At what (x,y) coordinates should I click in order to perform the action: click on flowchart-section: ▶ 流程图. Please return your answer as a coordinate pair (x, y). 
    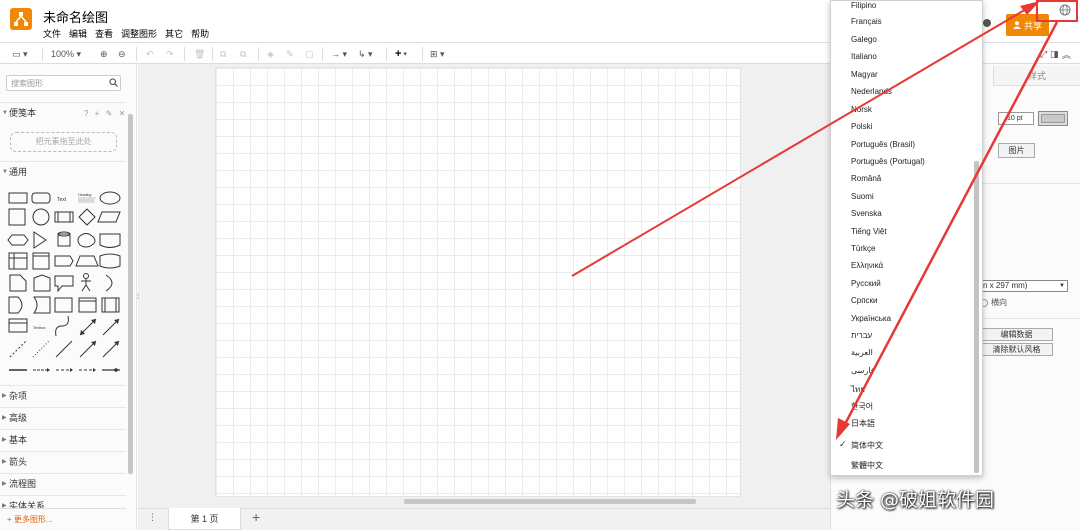
    Looking at the image, I should click on (63, 483).